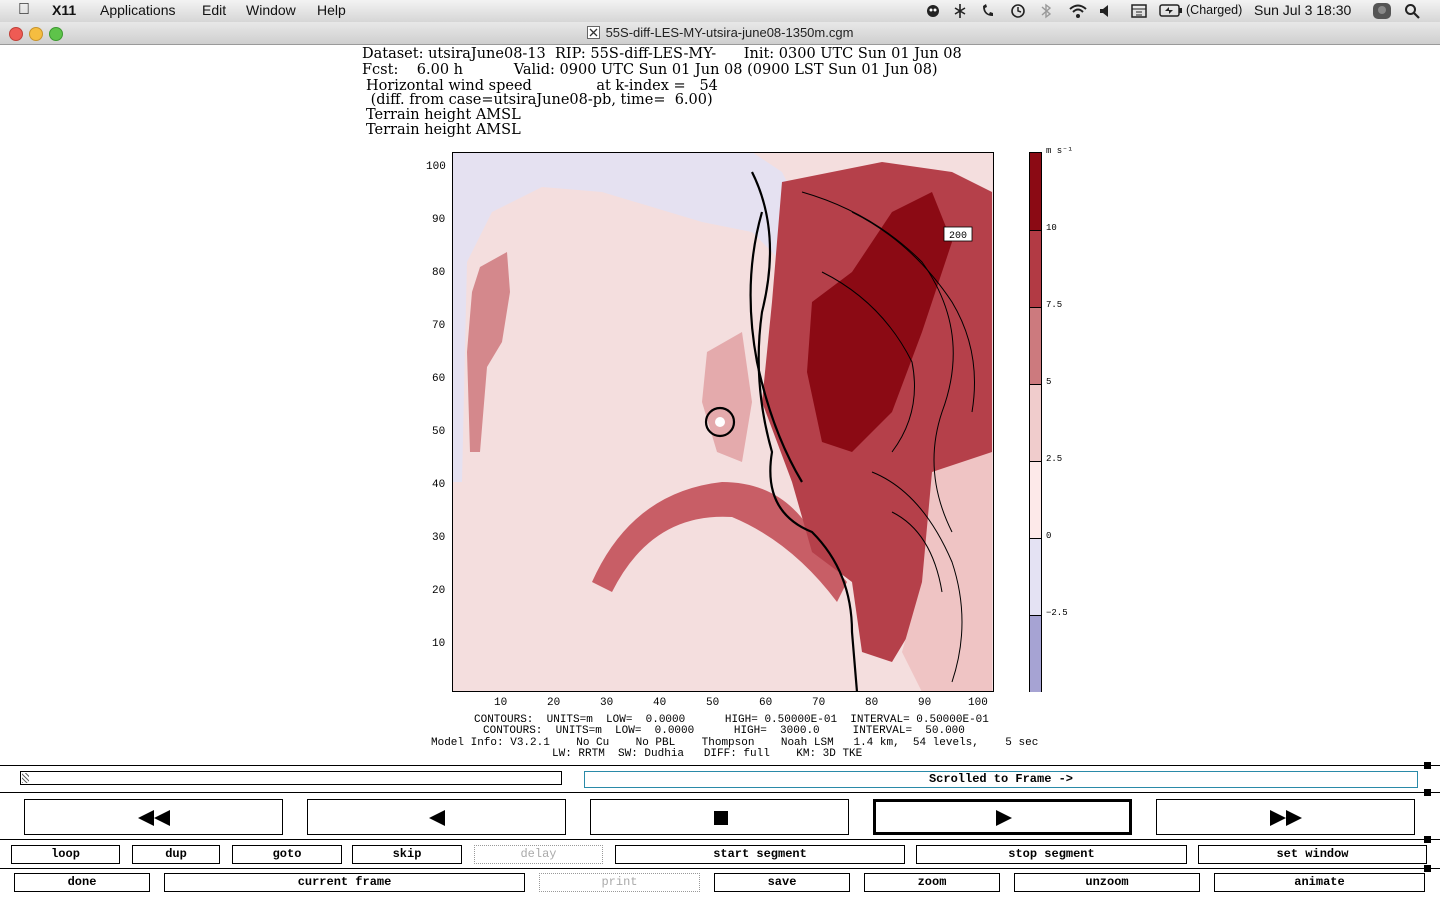 This screenshot has width=1440, height=900. Describe the element at coordinates (925, 703) in the screenshot. I see `x-tick-label: 90` at that location.